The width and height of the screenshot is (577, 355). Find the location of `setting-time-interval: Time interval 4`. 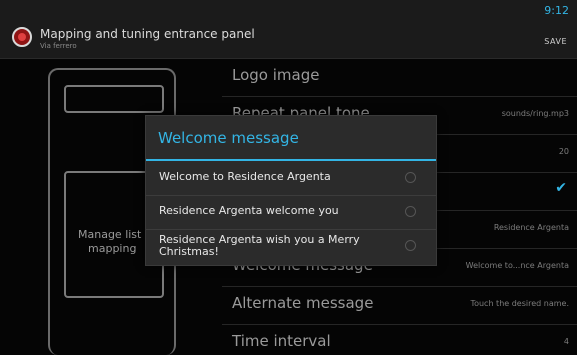

setting-time-interval: Time interval 4 is located at coordinates (399, 339).